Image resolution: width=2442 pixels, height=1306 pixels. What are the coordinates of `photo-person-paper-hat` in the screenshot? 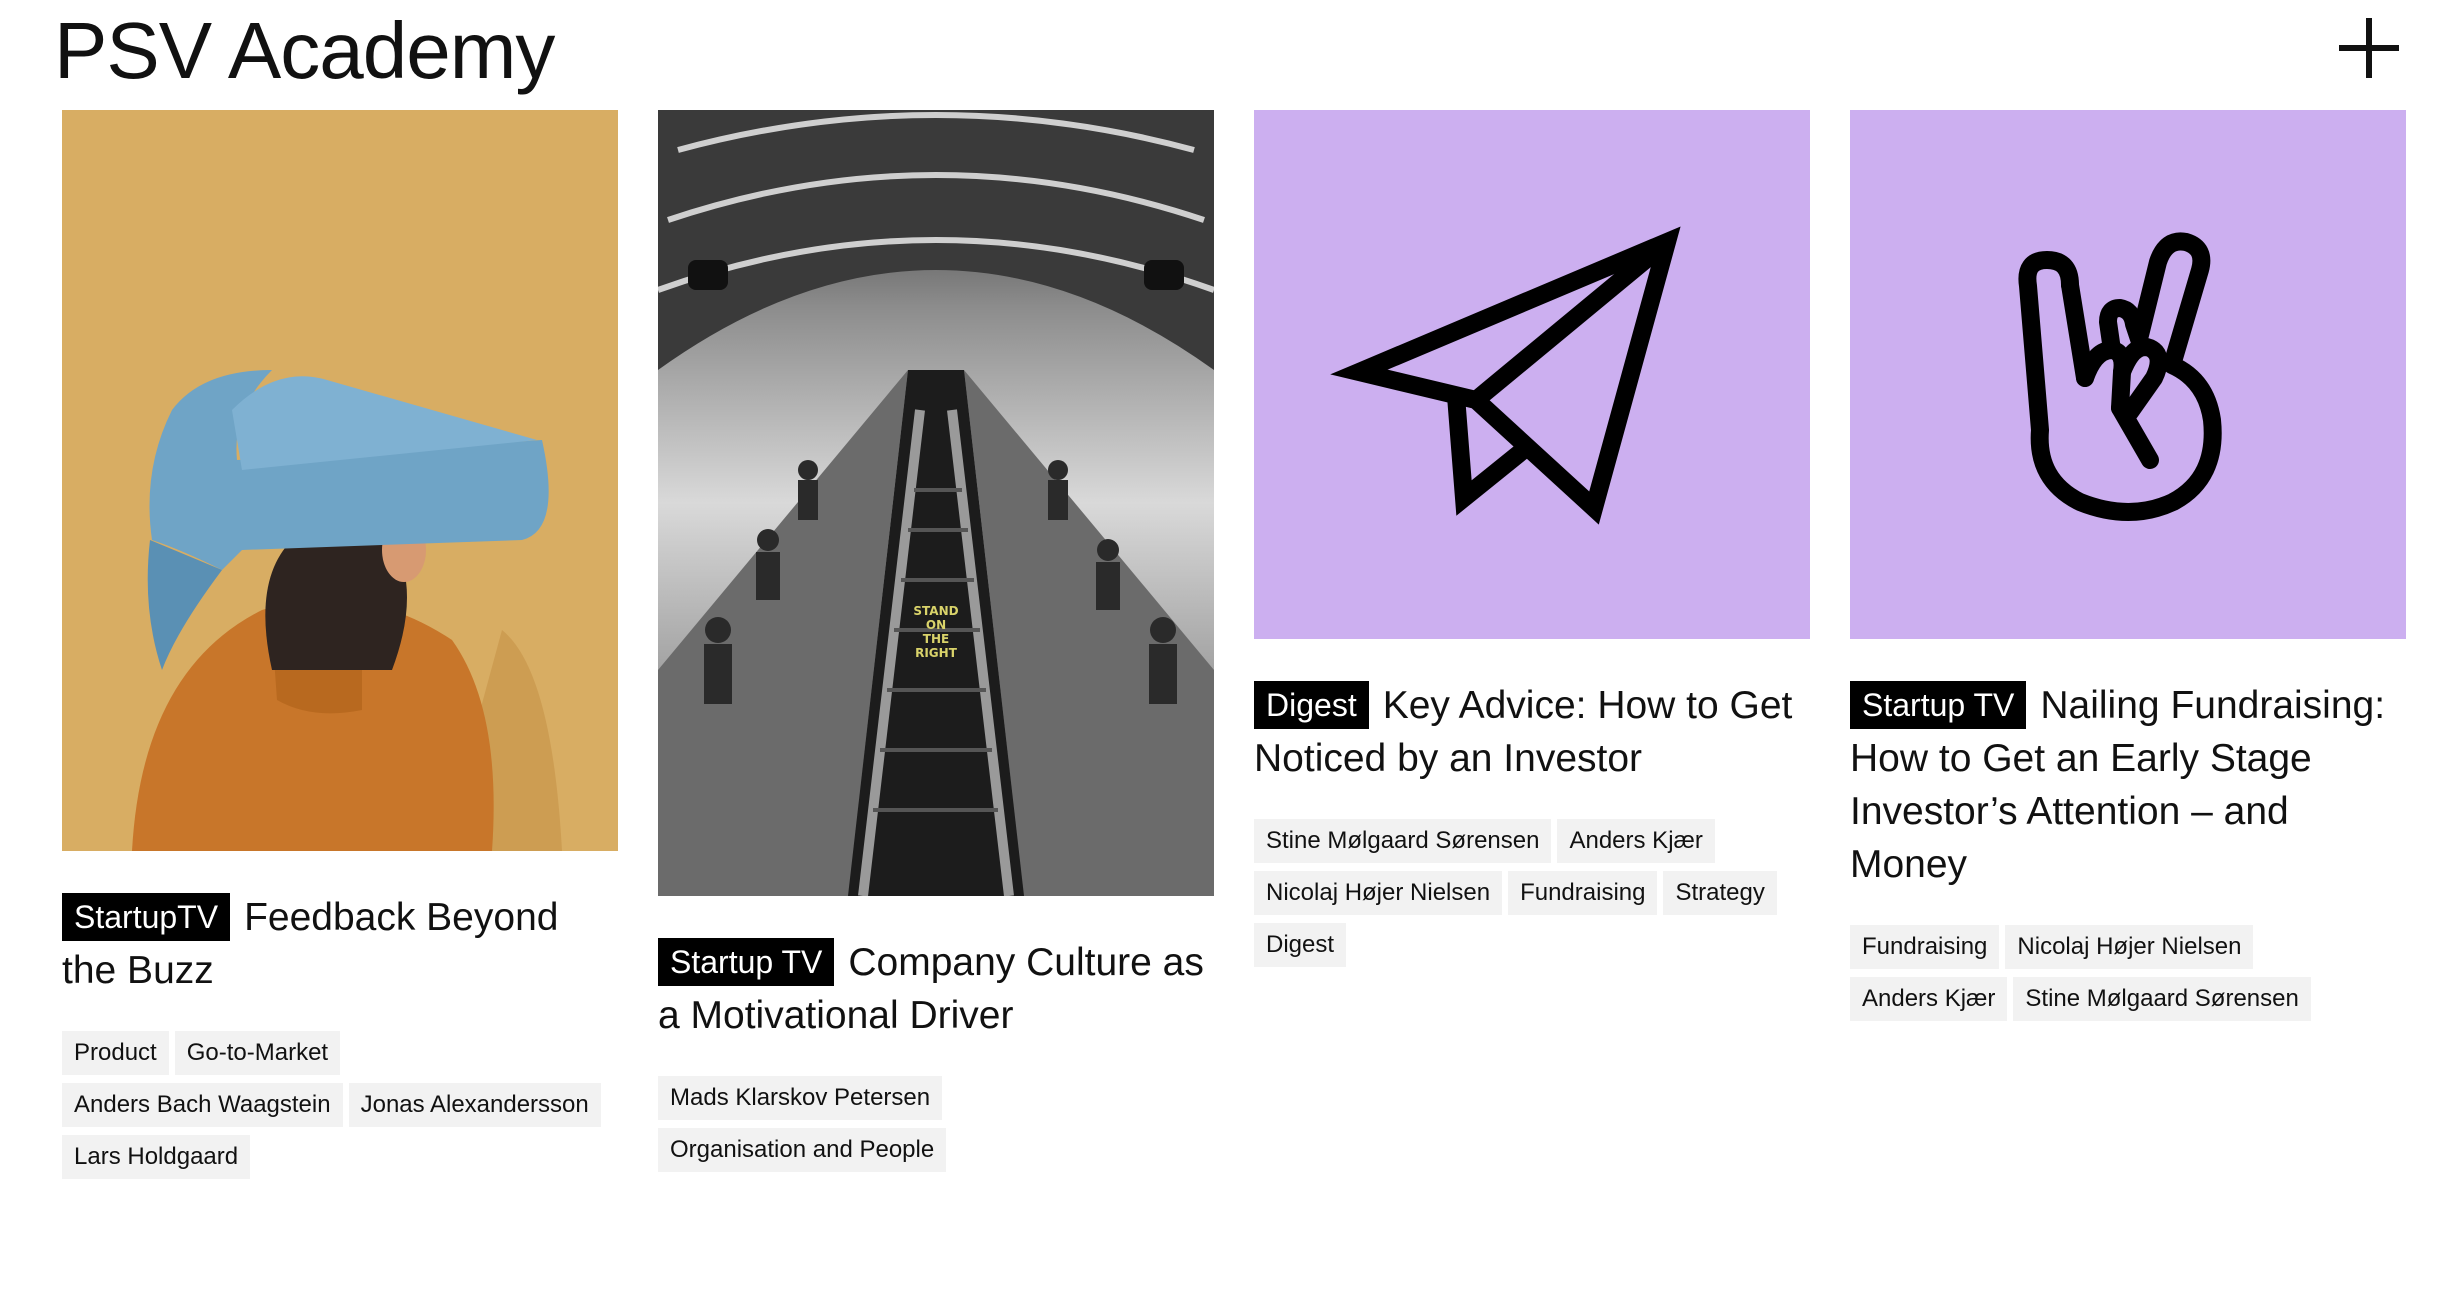 It's located at (340, 480).